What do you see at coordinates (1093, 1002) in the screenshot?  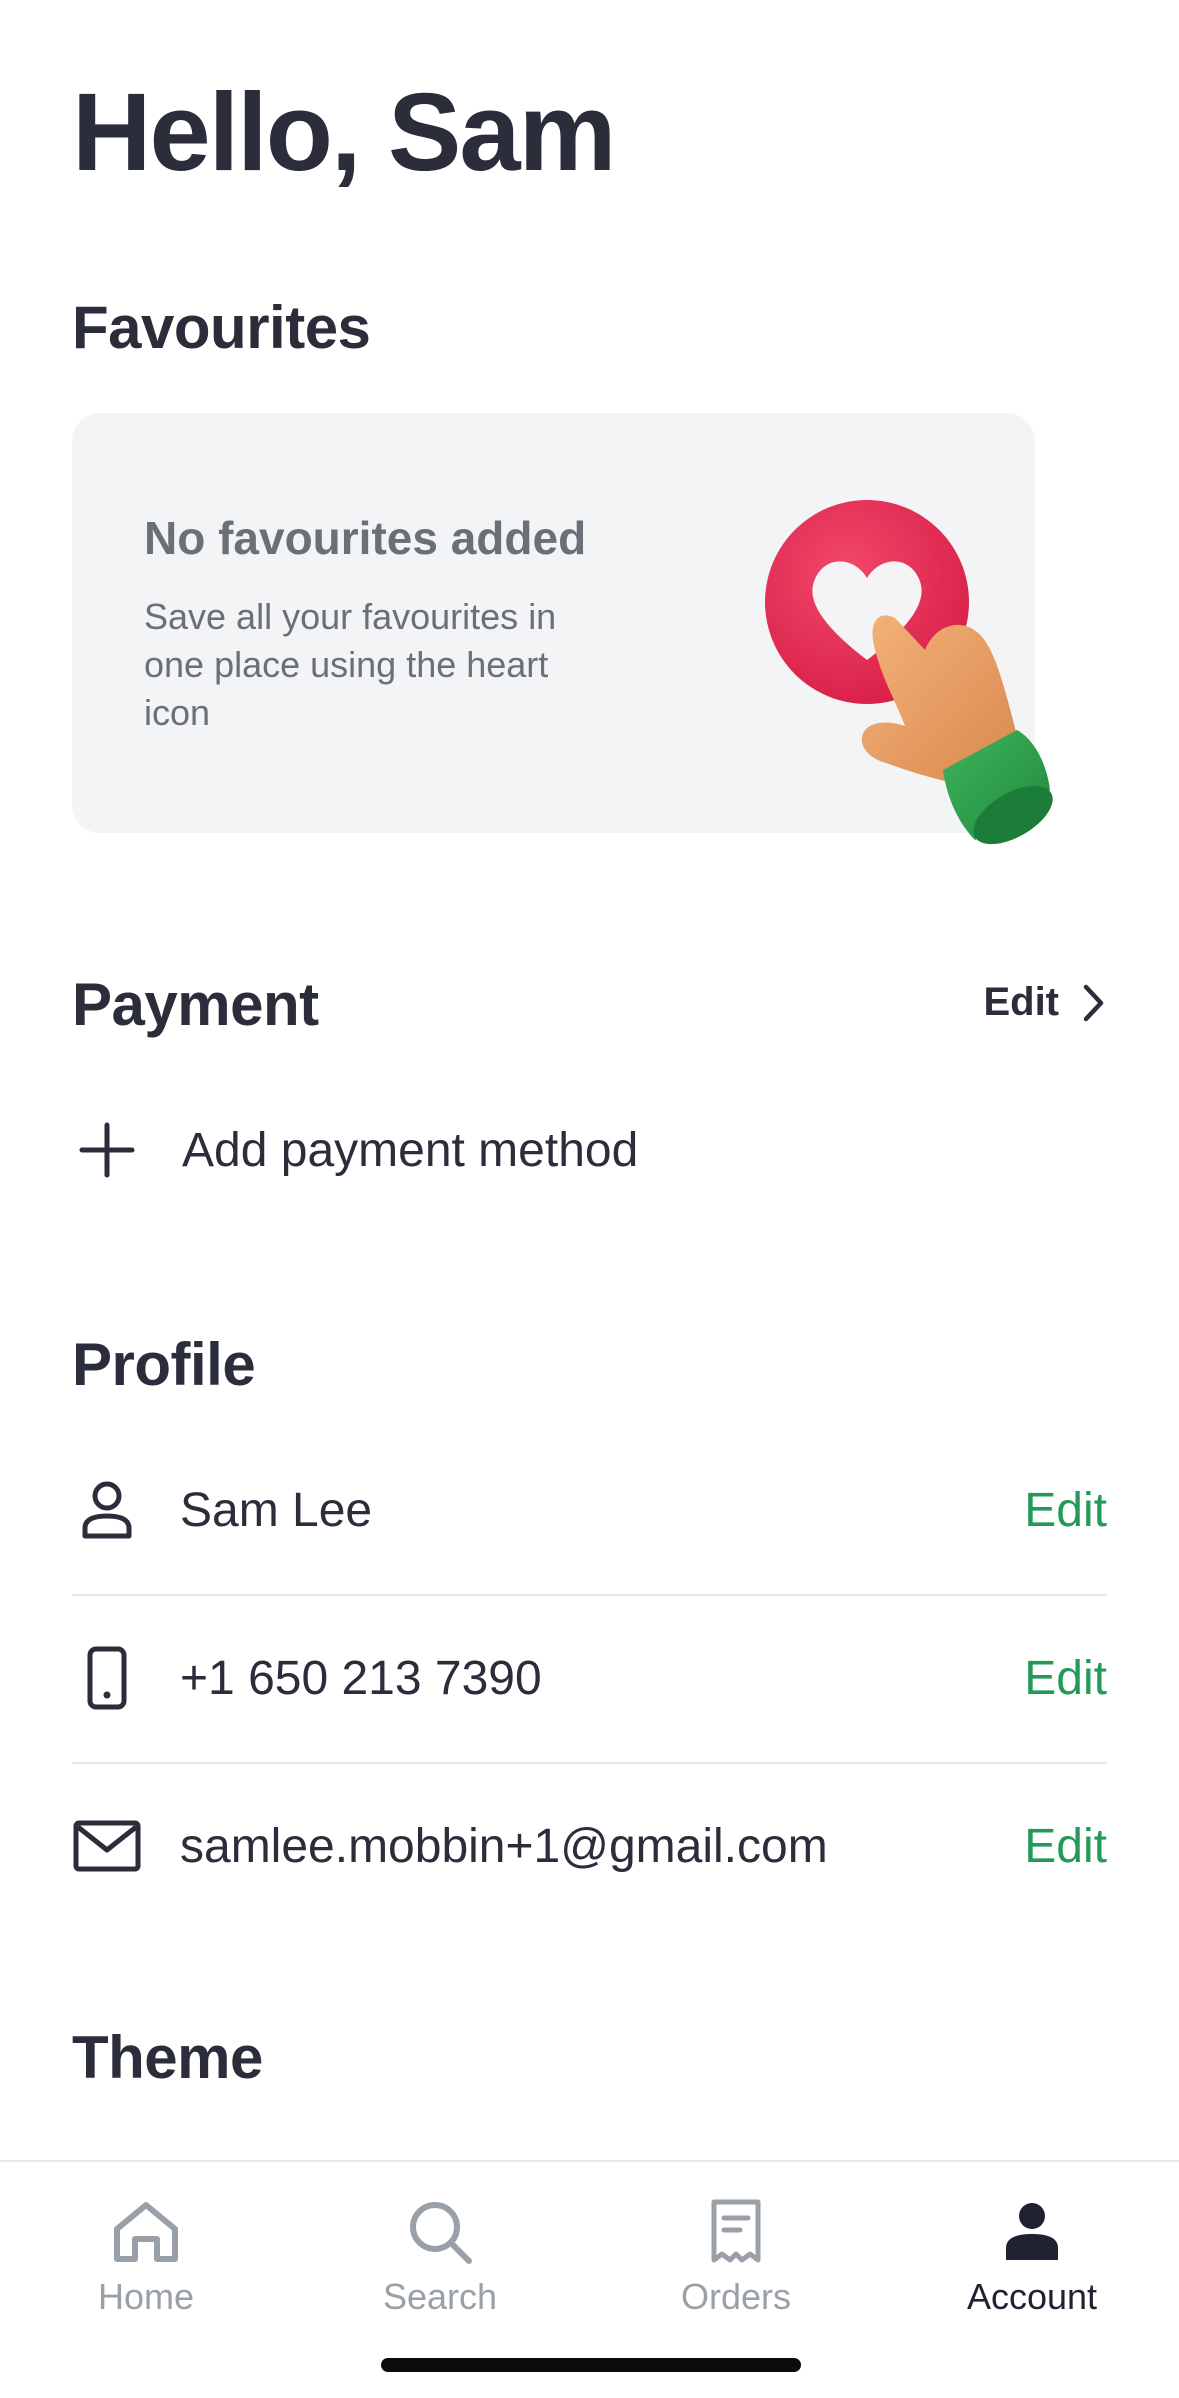 I see `chevron-right-icon` at bounding box center [1093, 1002].